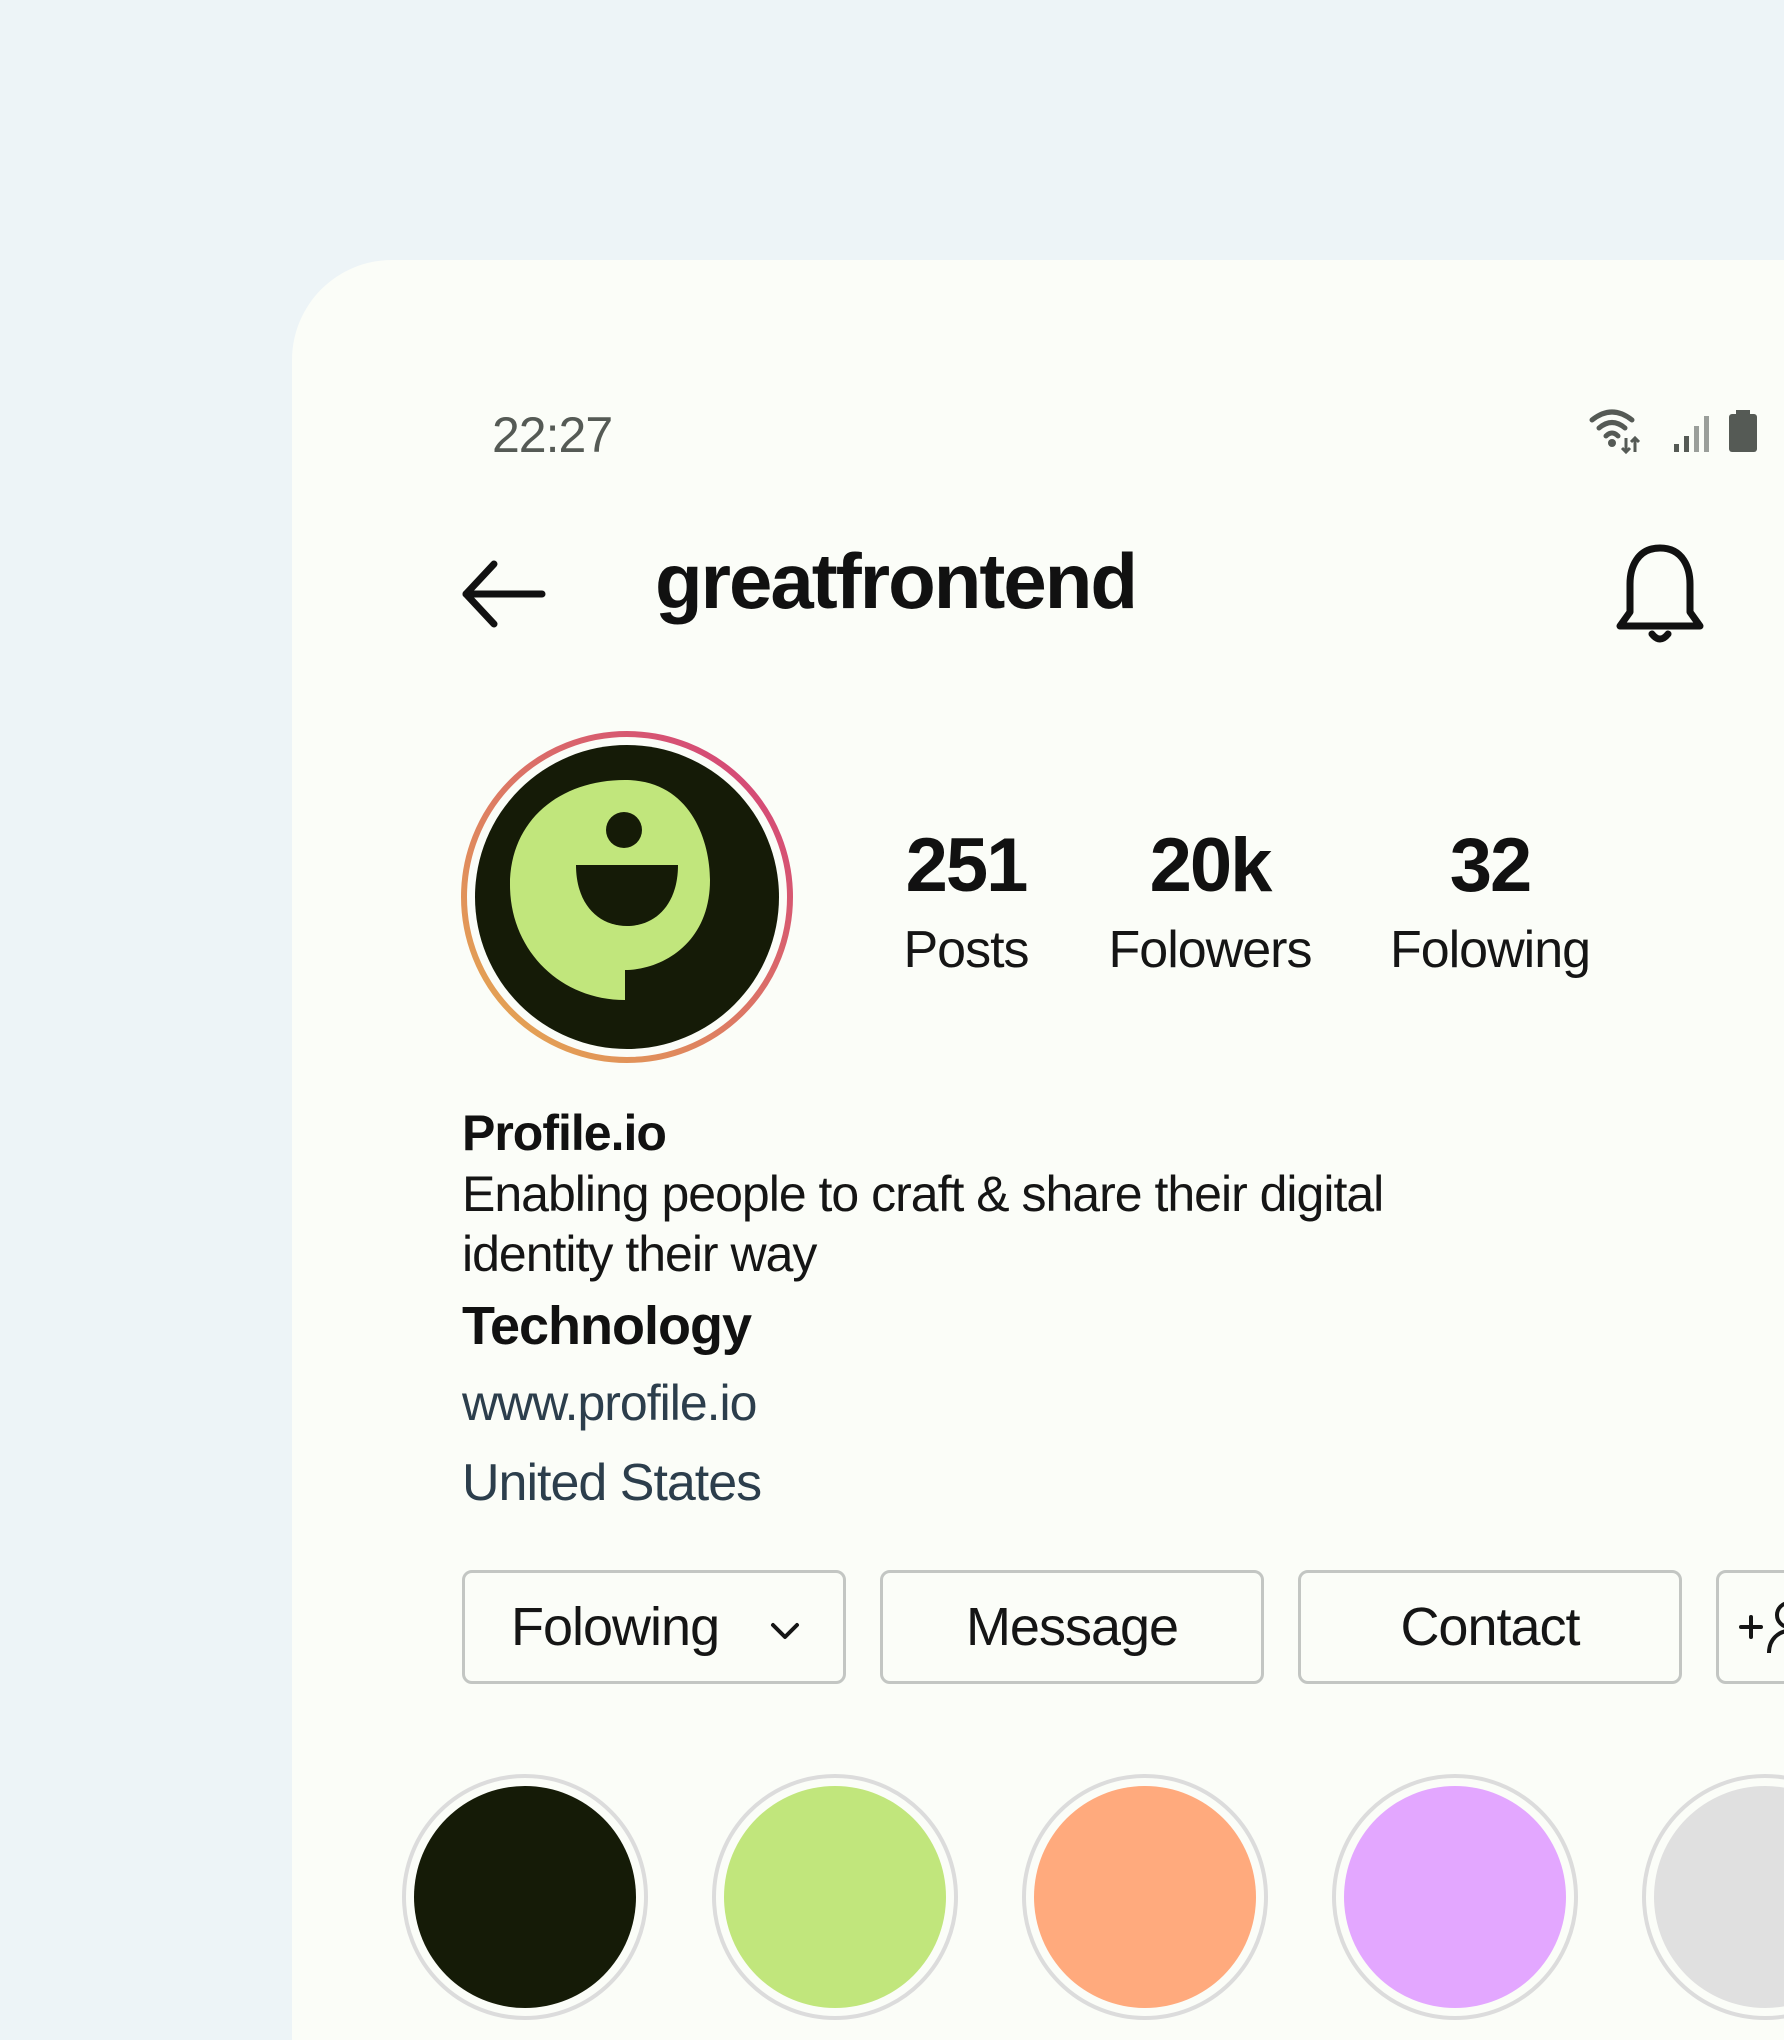 The image size is (1784, 2040). Describe the element at coordinates (612, 1483) in the screenshot. I see `profile-location: United States` at that location.